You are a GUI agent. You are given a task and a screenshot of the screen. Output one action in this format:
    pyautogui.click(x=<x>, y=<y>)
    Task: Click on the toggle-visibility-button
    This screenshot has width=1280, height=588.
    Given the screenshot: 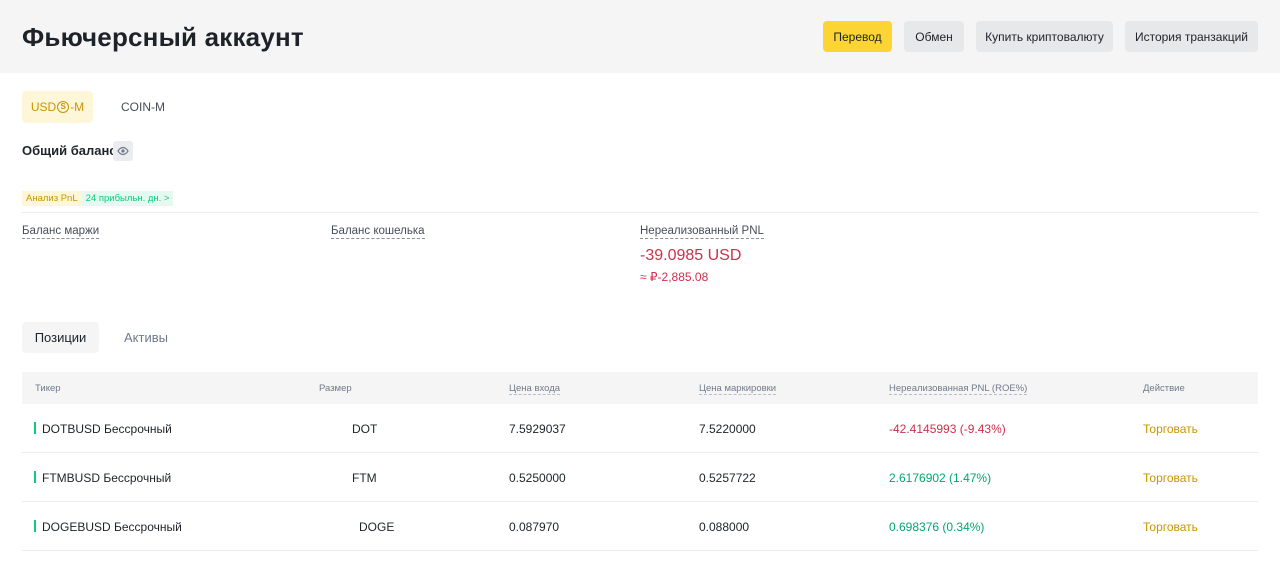 What is the action you would take?
    pyautogui.click(x=123, y=151)
    